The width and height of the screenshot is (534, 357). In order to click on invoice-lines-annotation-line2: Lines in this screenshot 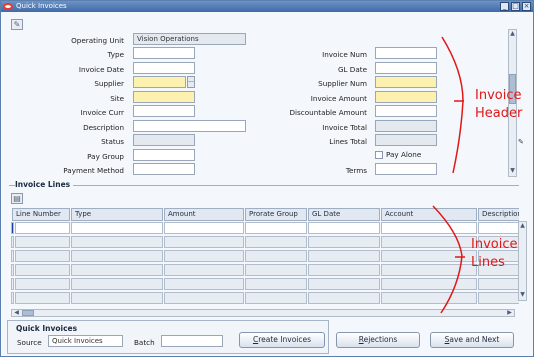, I will do `click(488, 262)`.